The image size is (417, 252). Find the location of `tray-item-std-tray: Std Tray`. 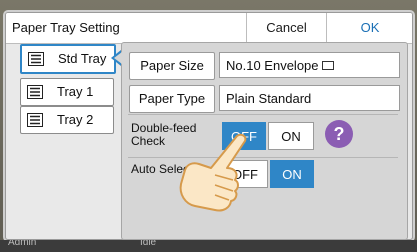

tray-item-std-tray: Std Tray is located at coordinates (68, 59).